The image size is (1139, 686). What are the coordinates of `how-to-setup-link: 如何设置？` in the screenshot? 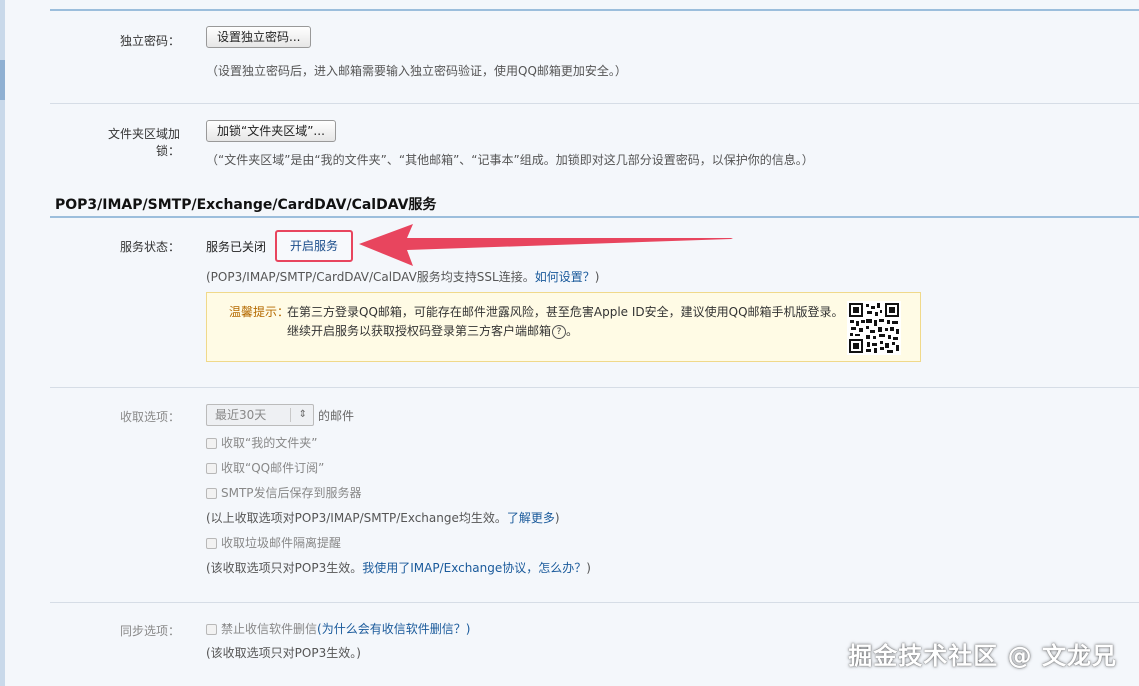 It's located at (565, 277).